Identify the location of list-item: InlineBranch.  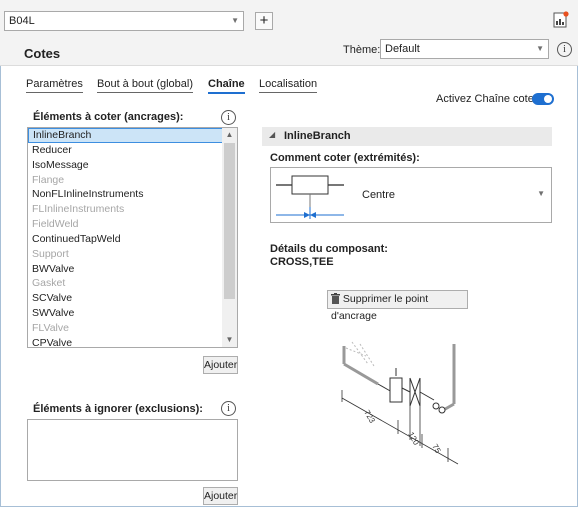
(125, 135).